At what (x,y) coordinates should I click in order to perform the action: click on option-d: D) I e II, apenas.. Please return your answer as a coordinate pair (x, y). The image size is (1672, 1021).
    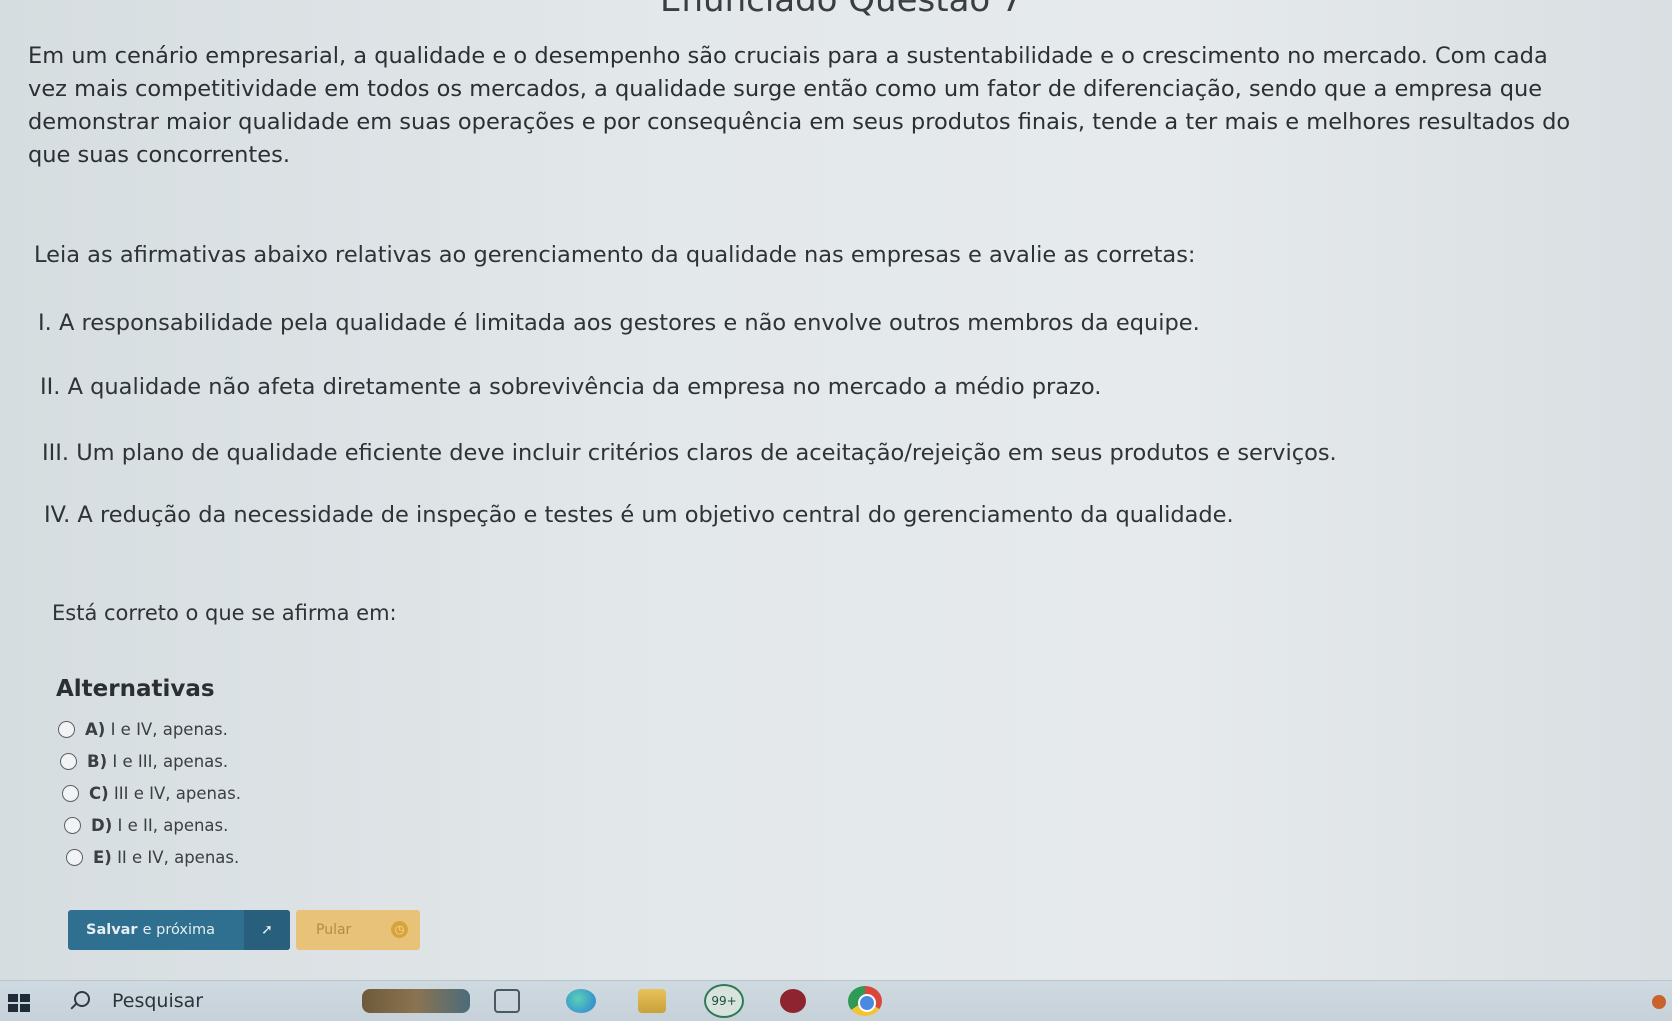
    Looking at the image, I should click on (146, 825).